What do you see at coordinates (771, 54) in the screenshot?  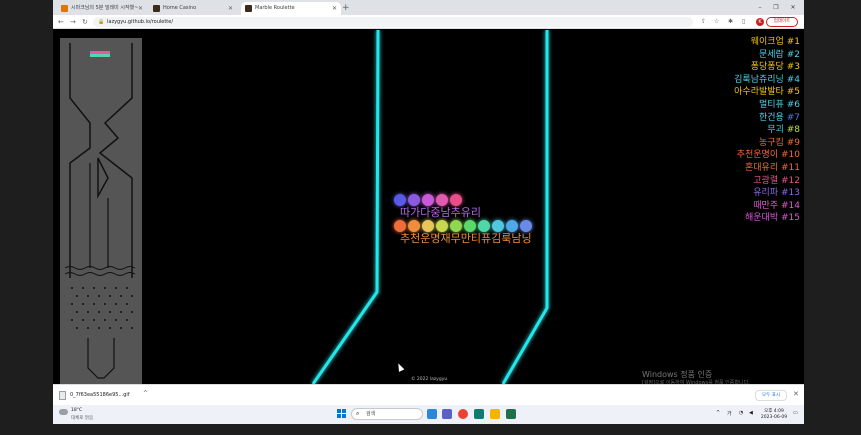 I see `ranking-name: 문세람` at bounding box center [771, 54].